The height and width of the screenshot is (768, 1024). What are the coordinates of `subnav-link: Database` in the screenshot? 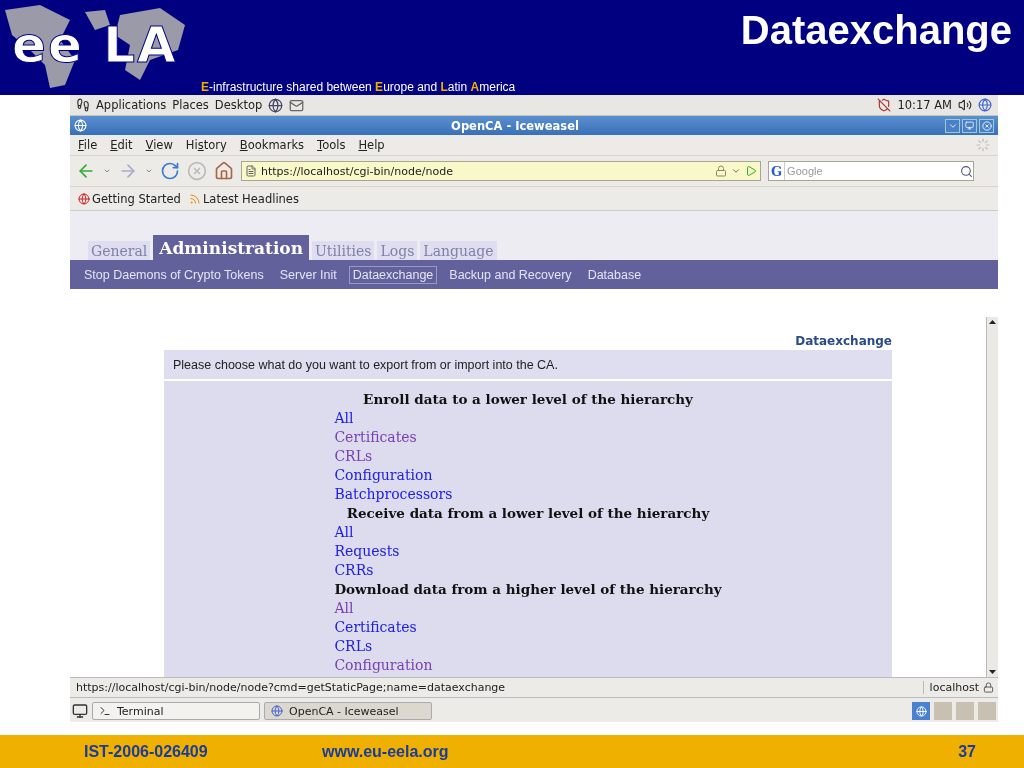 It's located at (614, 274).